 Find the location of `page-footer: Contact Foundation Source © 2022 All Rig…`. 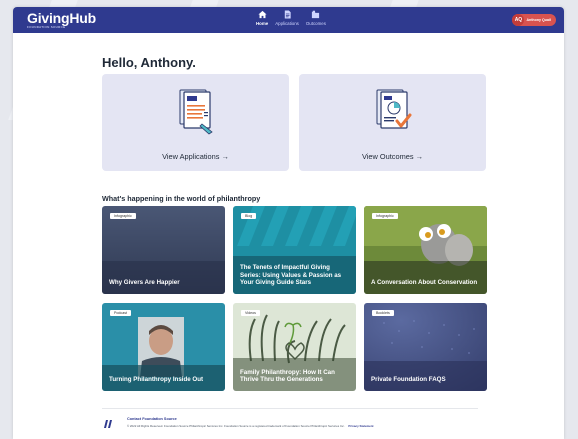

page-footer: Contact Foundation Source © 2022 All Rig… is located at coordinates (290, 418).